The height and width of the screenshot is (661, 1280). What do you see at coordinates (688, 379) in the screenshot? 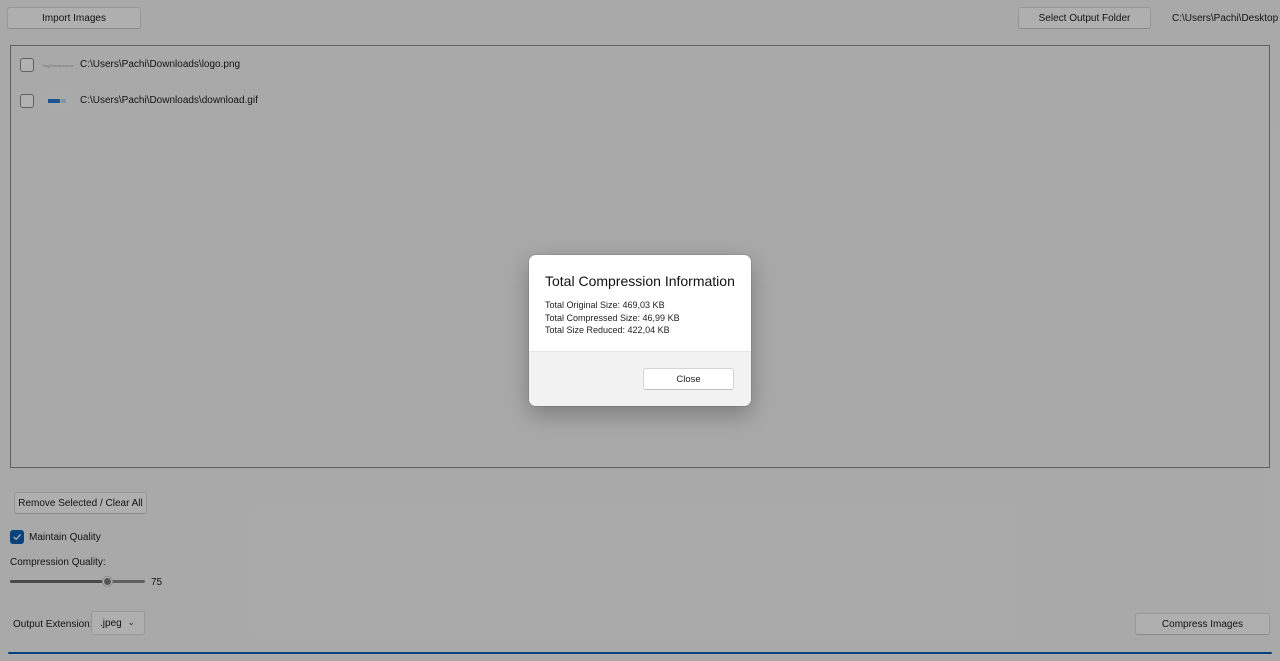
I see `close-button: Close` at bounding box center [688, 379].